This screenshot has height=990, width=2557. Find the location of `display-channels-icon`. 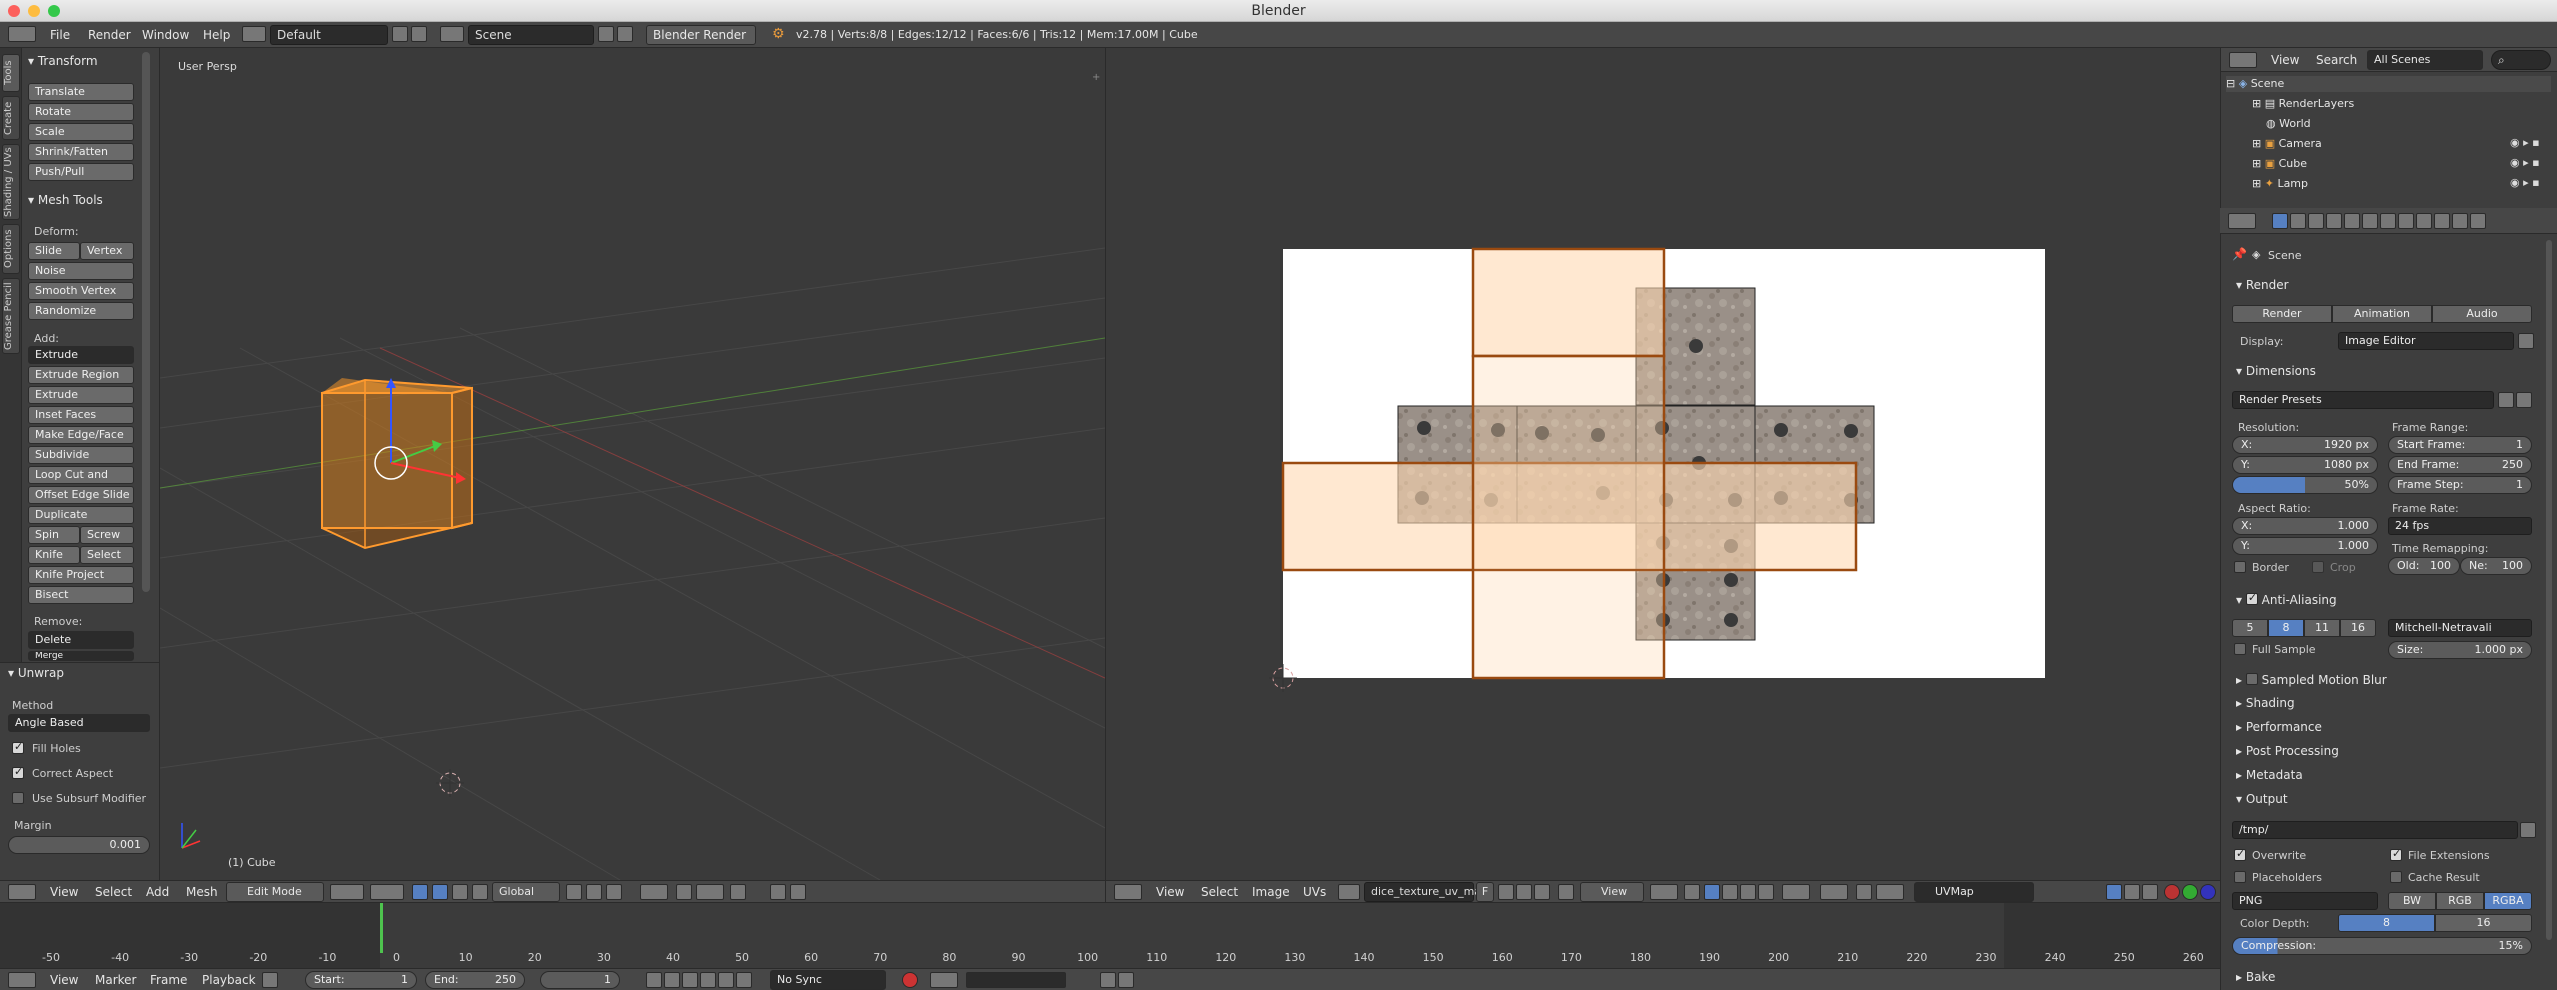

display-channels-icon is located at coordinates (2114, 892).